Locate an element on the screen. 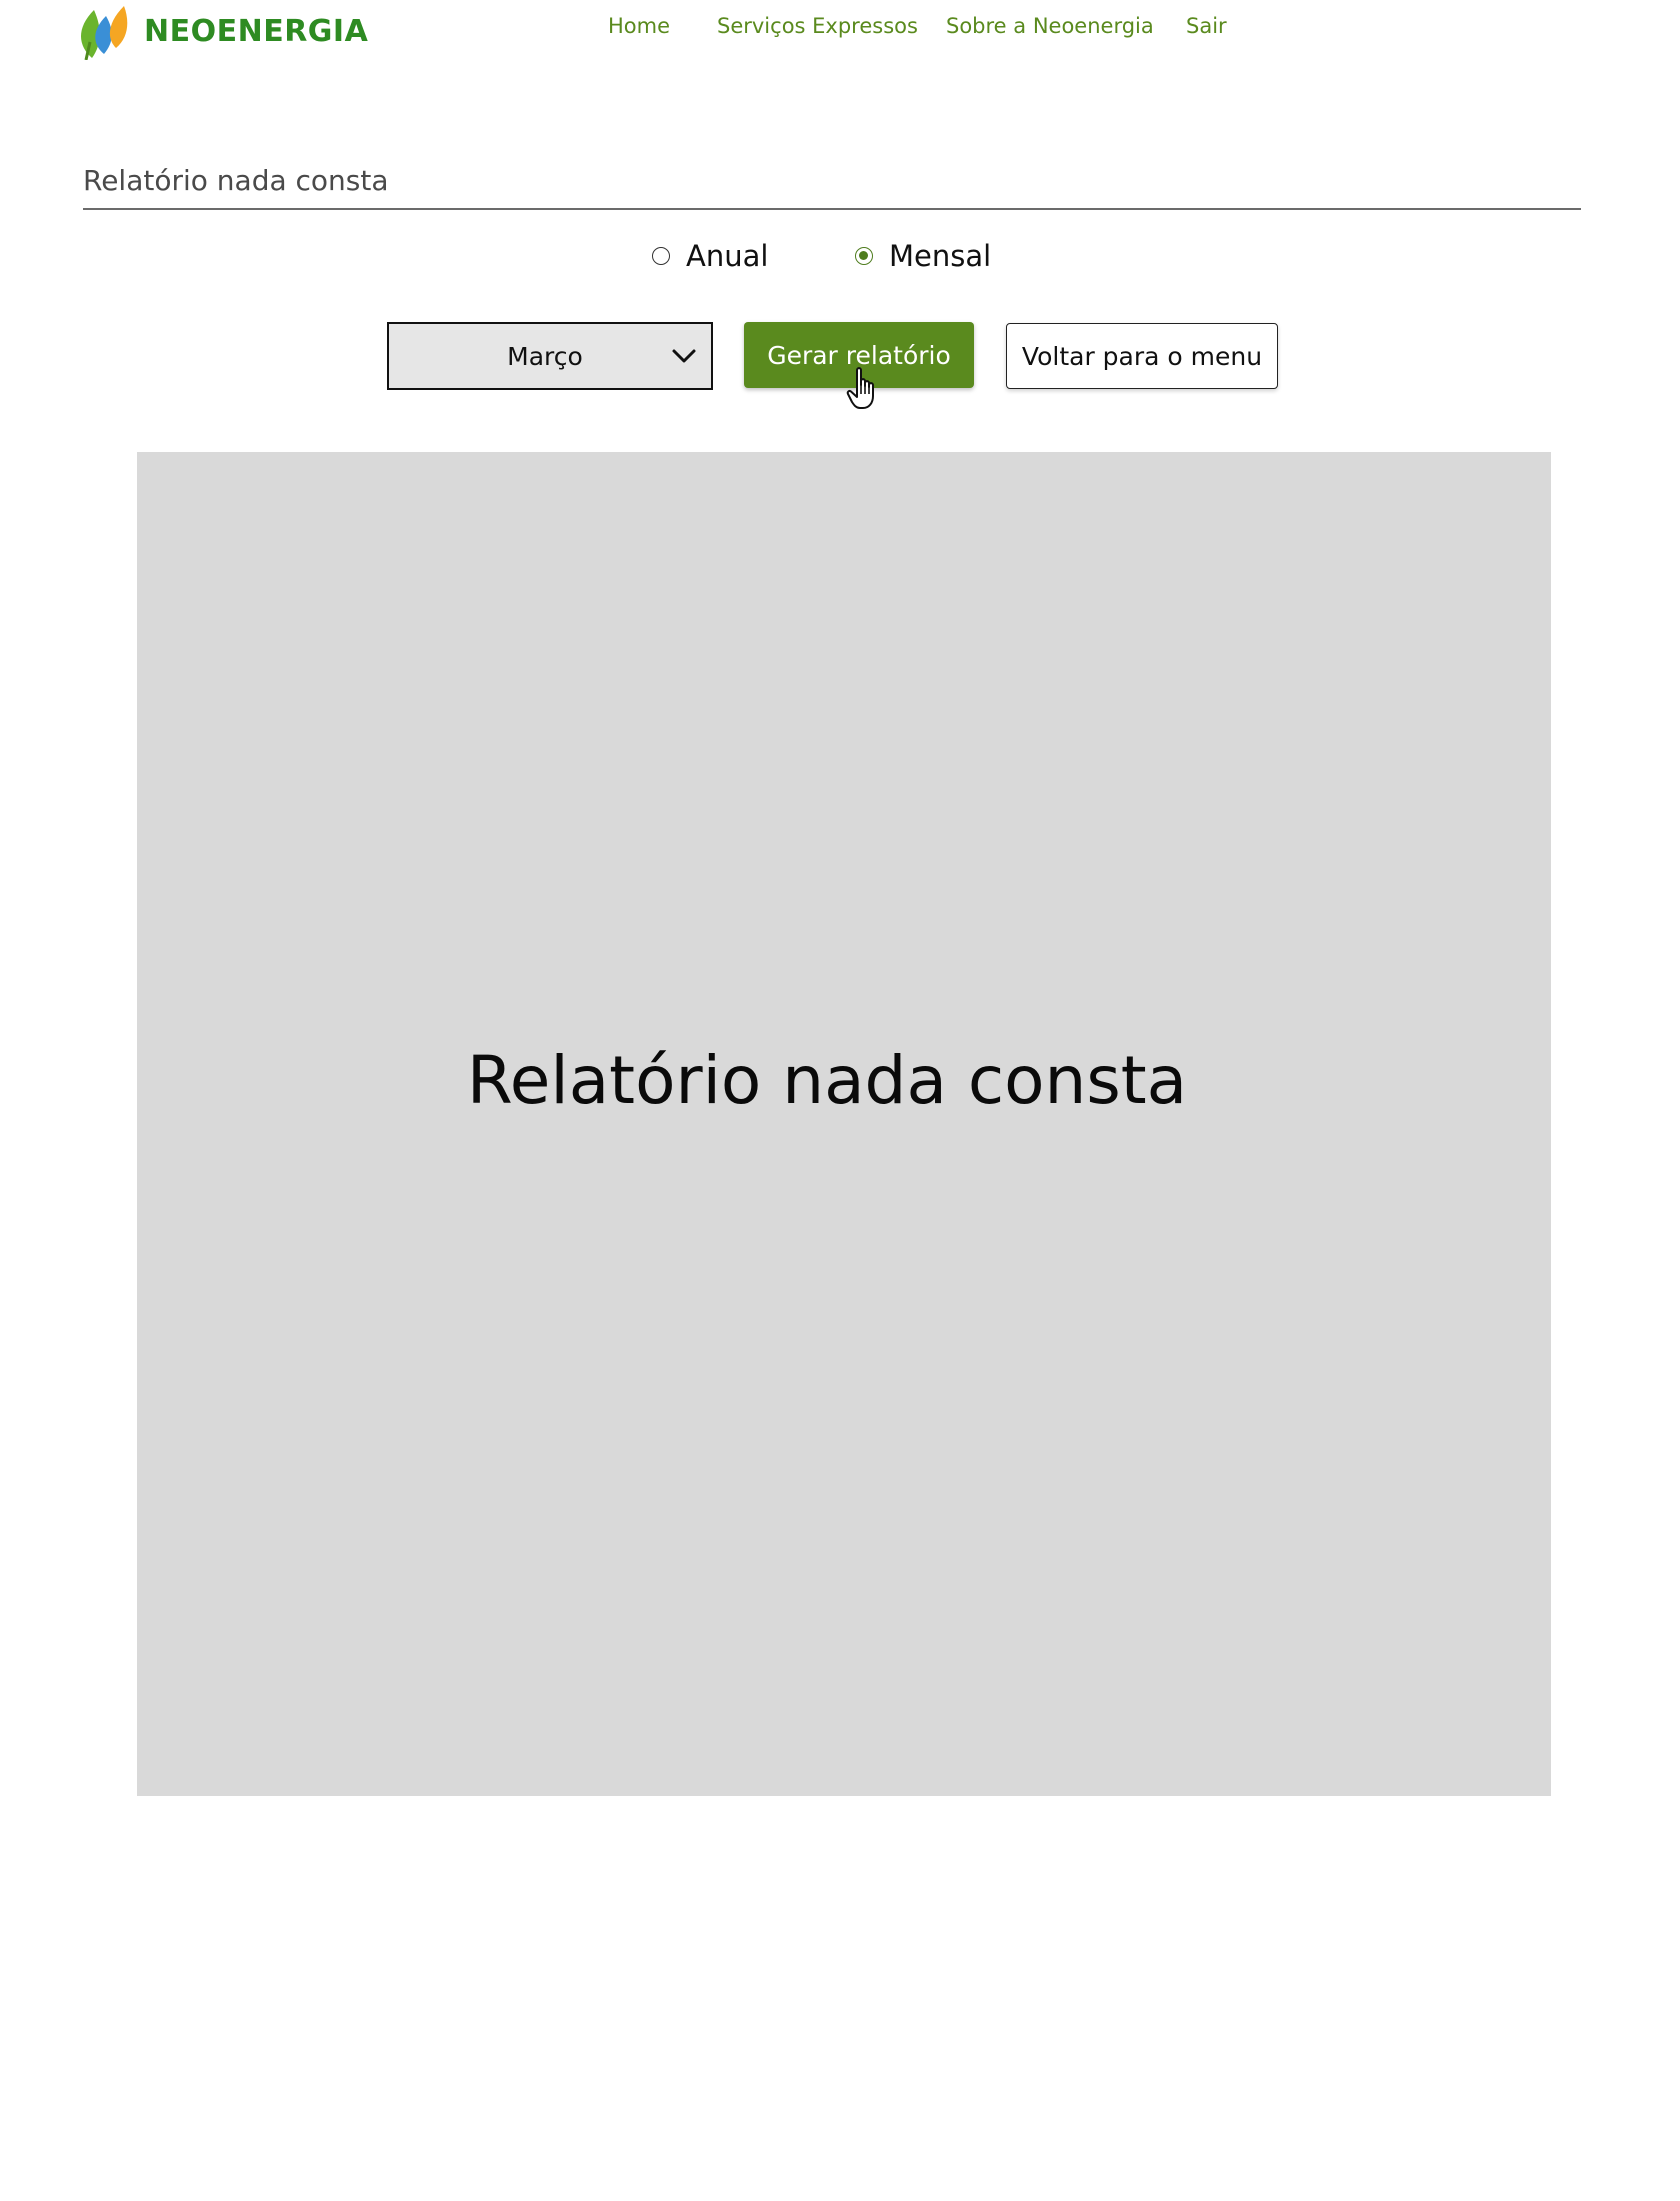 The image size is (1680, 2201). nav-link-sobre-neoenergia: Sobre a Neoenergia is located at coordinates (1050, 26).